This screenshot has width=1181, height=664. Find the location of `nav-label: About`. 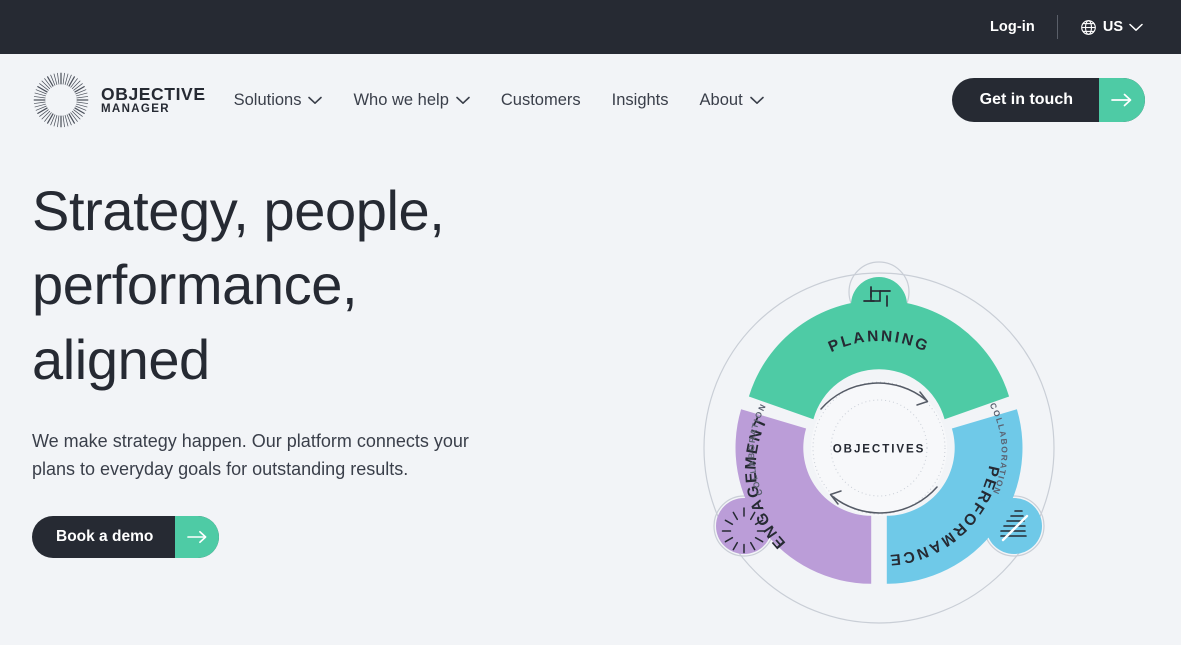

nav-label: About is located at coordinates (721, 99).